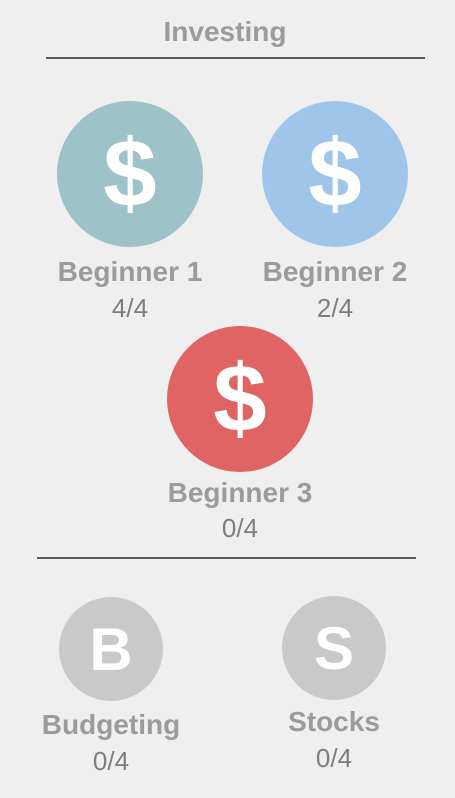 This screenshot has width=455, height=798. Describe the element at coordinates (235, 58) in the screenshot. I see `section-divider-top` at that location.